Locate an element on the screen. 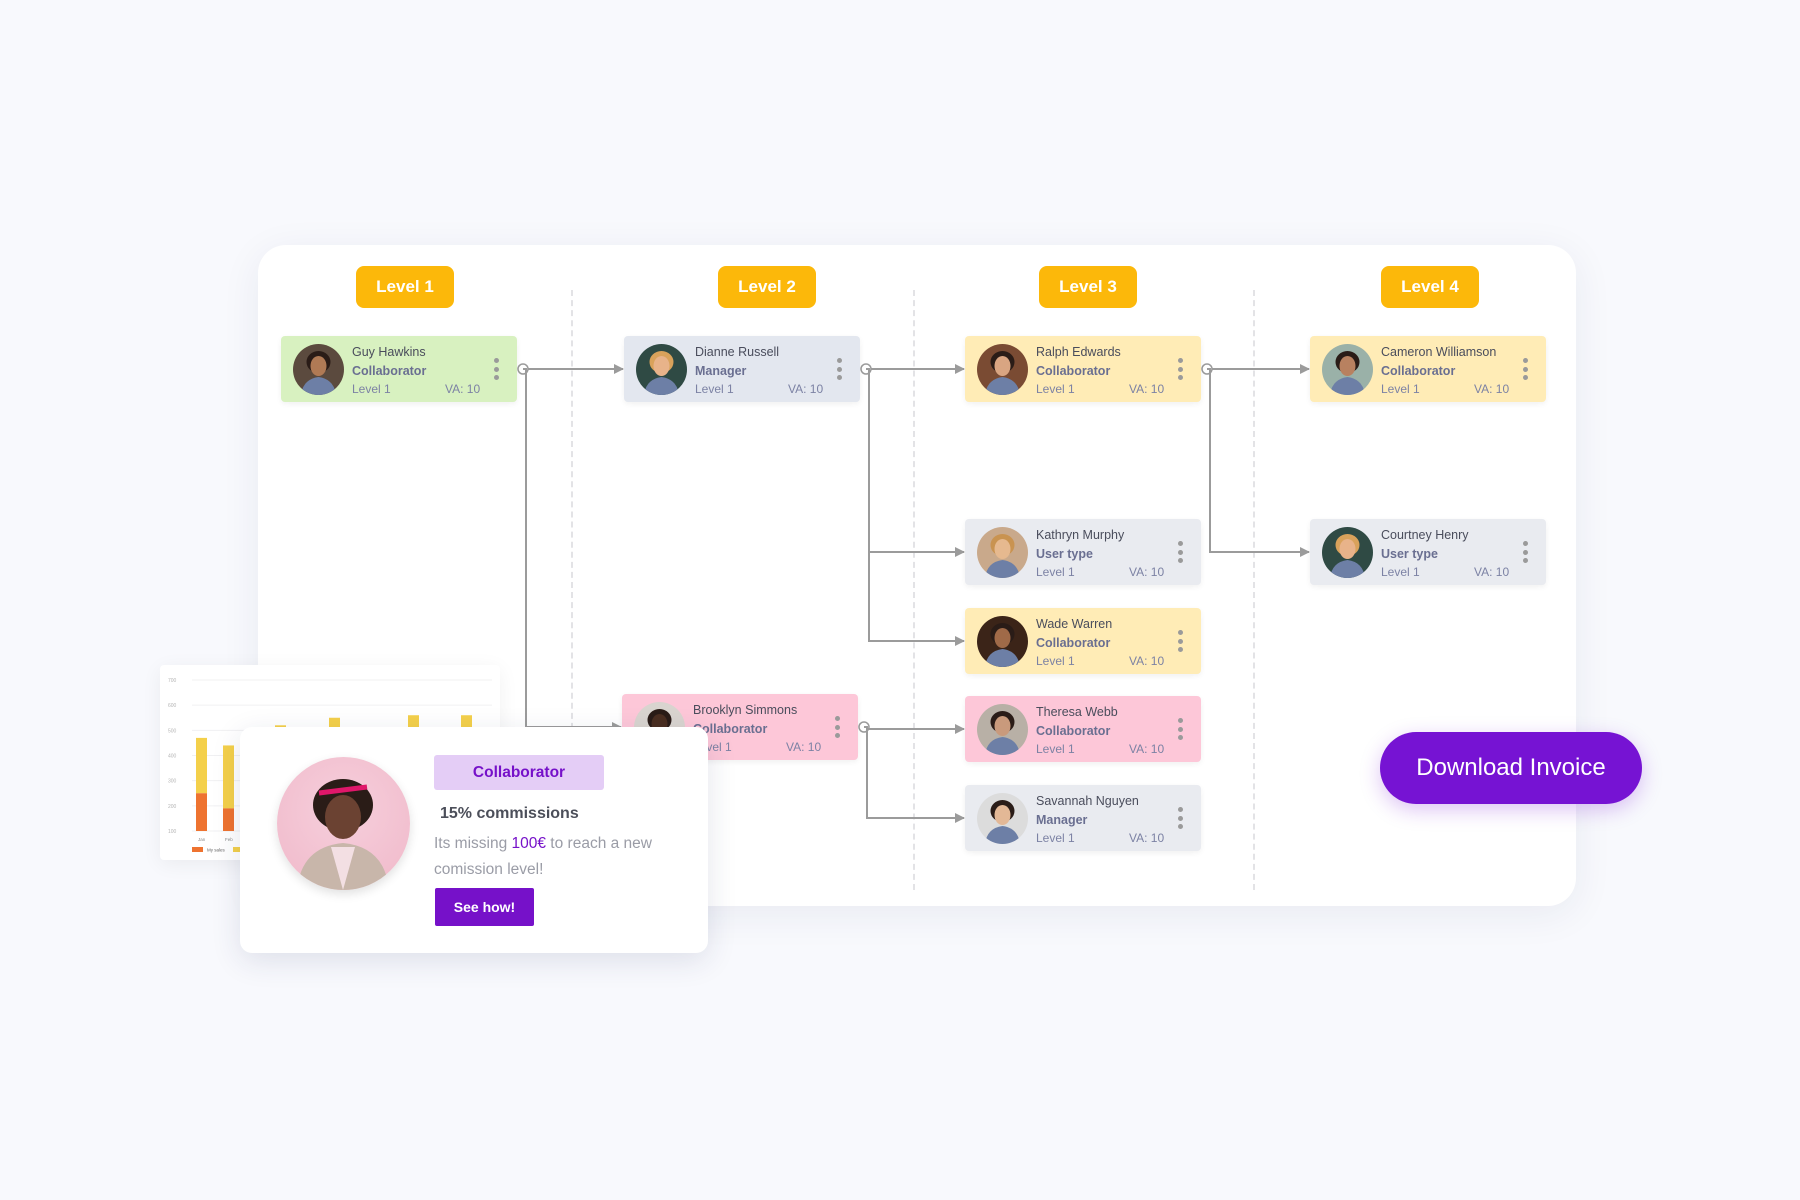 The width and height of the screenshot is (1800, 1200). y-tick-label: 600 is located at coordinates (172, 706).